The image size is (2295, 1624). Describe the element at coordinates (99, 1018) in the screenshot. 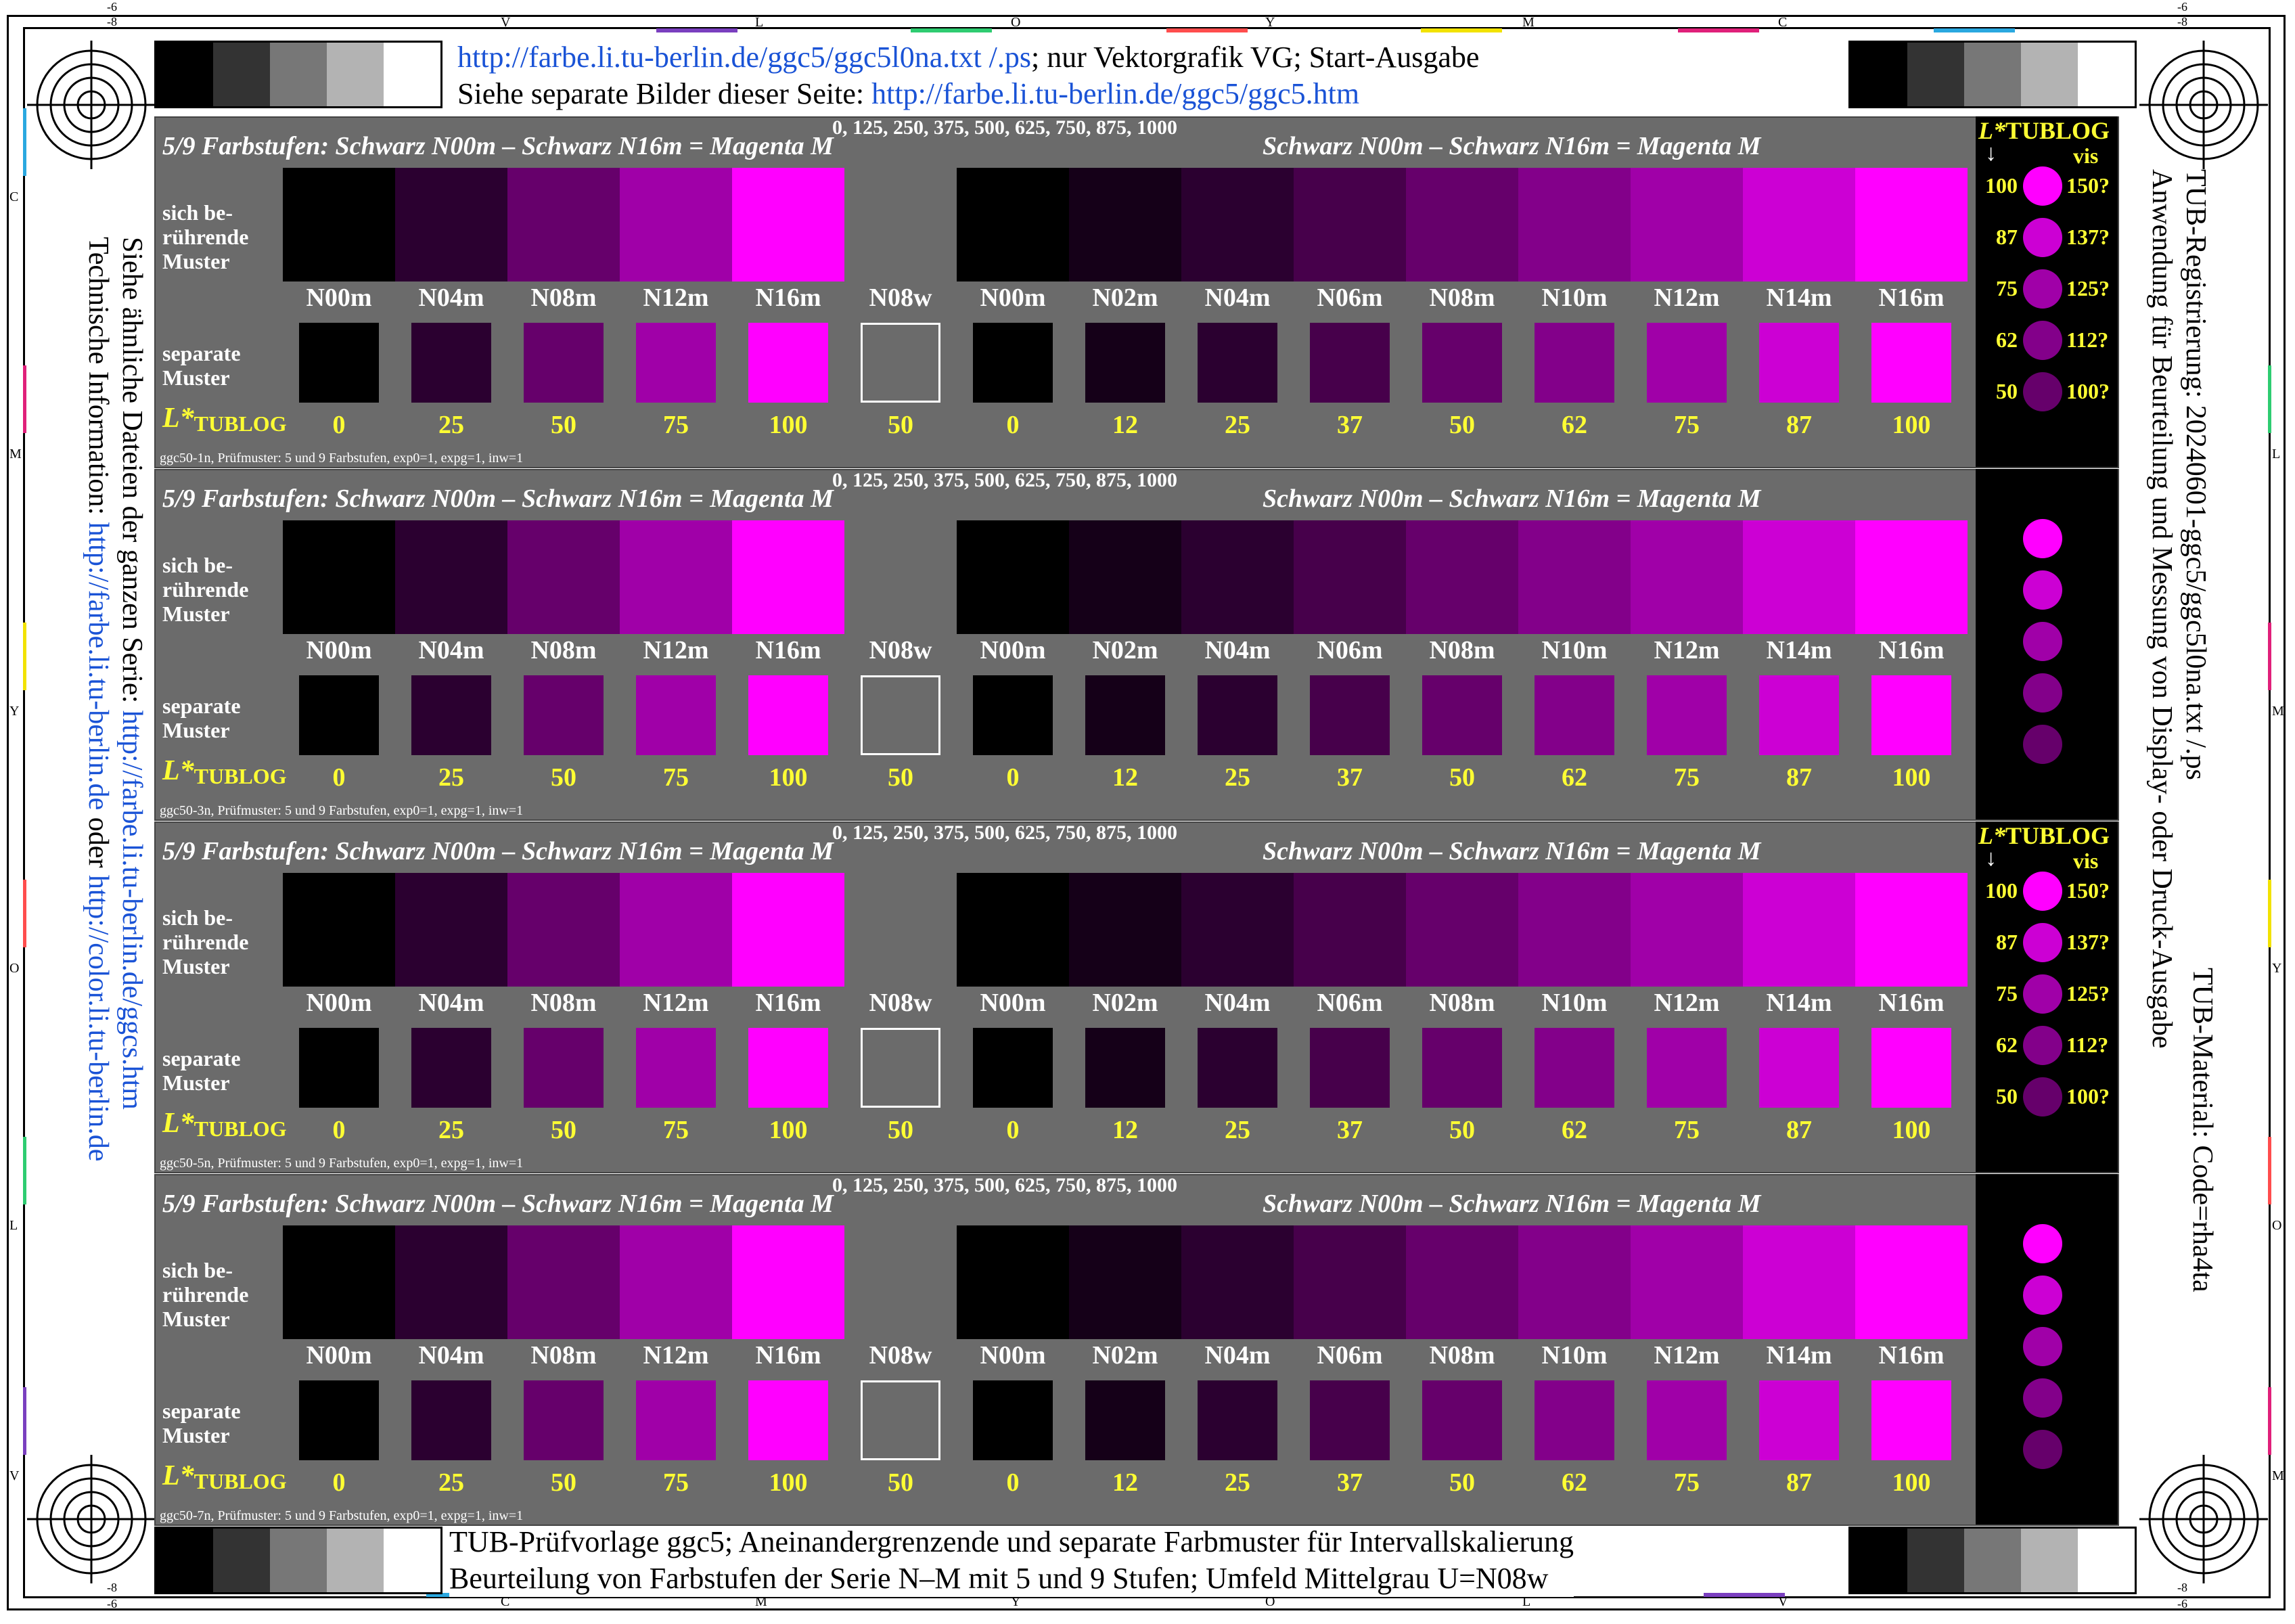

I see `side-left-link-color: http://color.li.tu-berlin.de` at that location.